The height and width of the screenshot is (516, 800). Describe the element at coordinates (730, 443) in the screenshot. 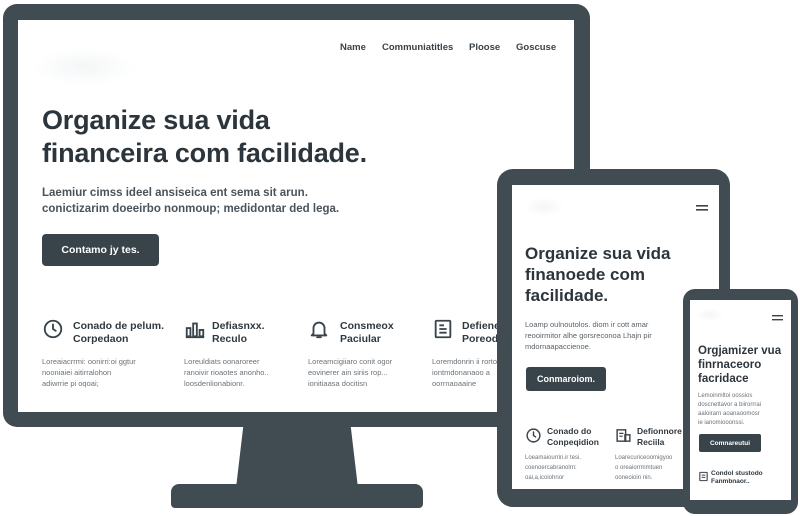

I see `hero-cta-button: Comnareutui` at that location.